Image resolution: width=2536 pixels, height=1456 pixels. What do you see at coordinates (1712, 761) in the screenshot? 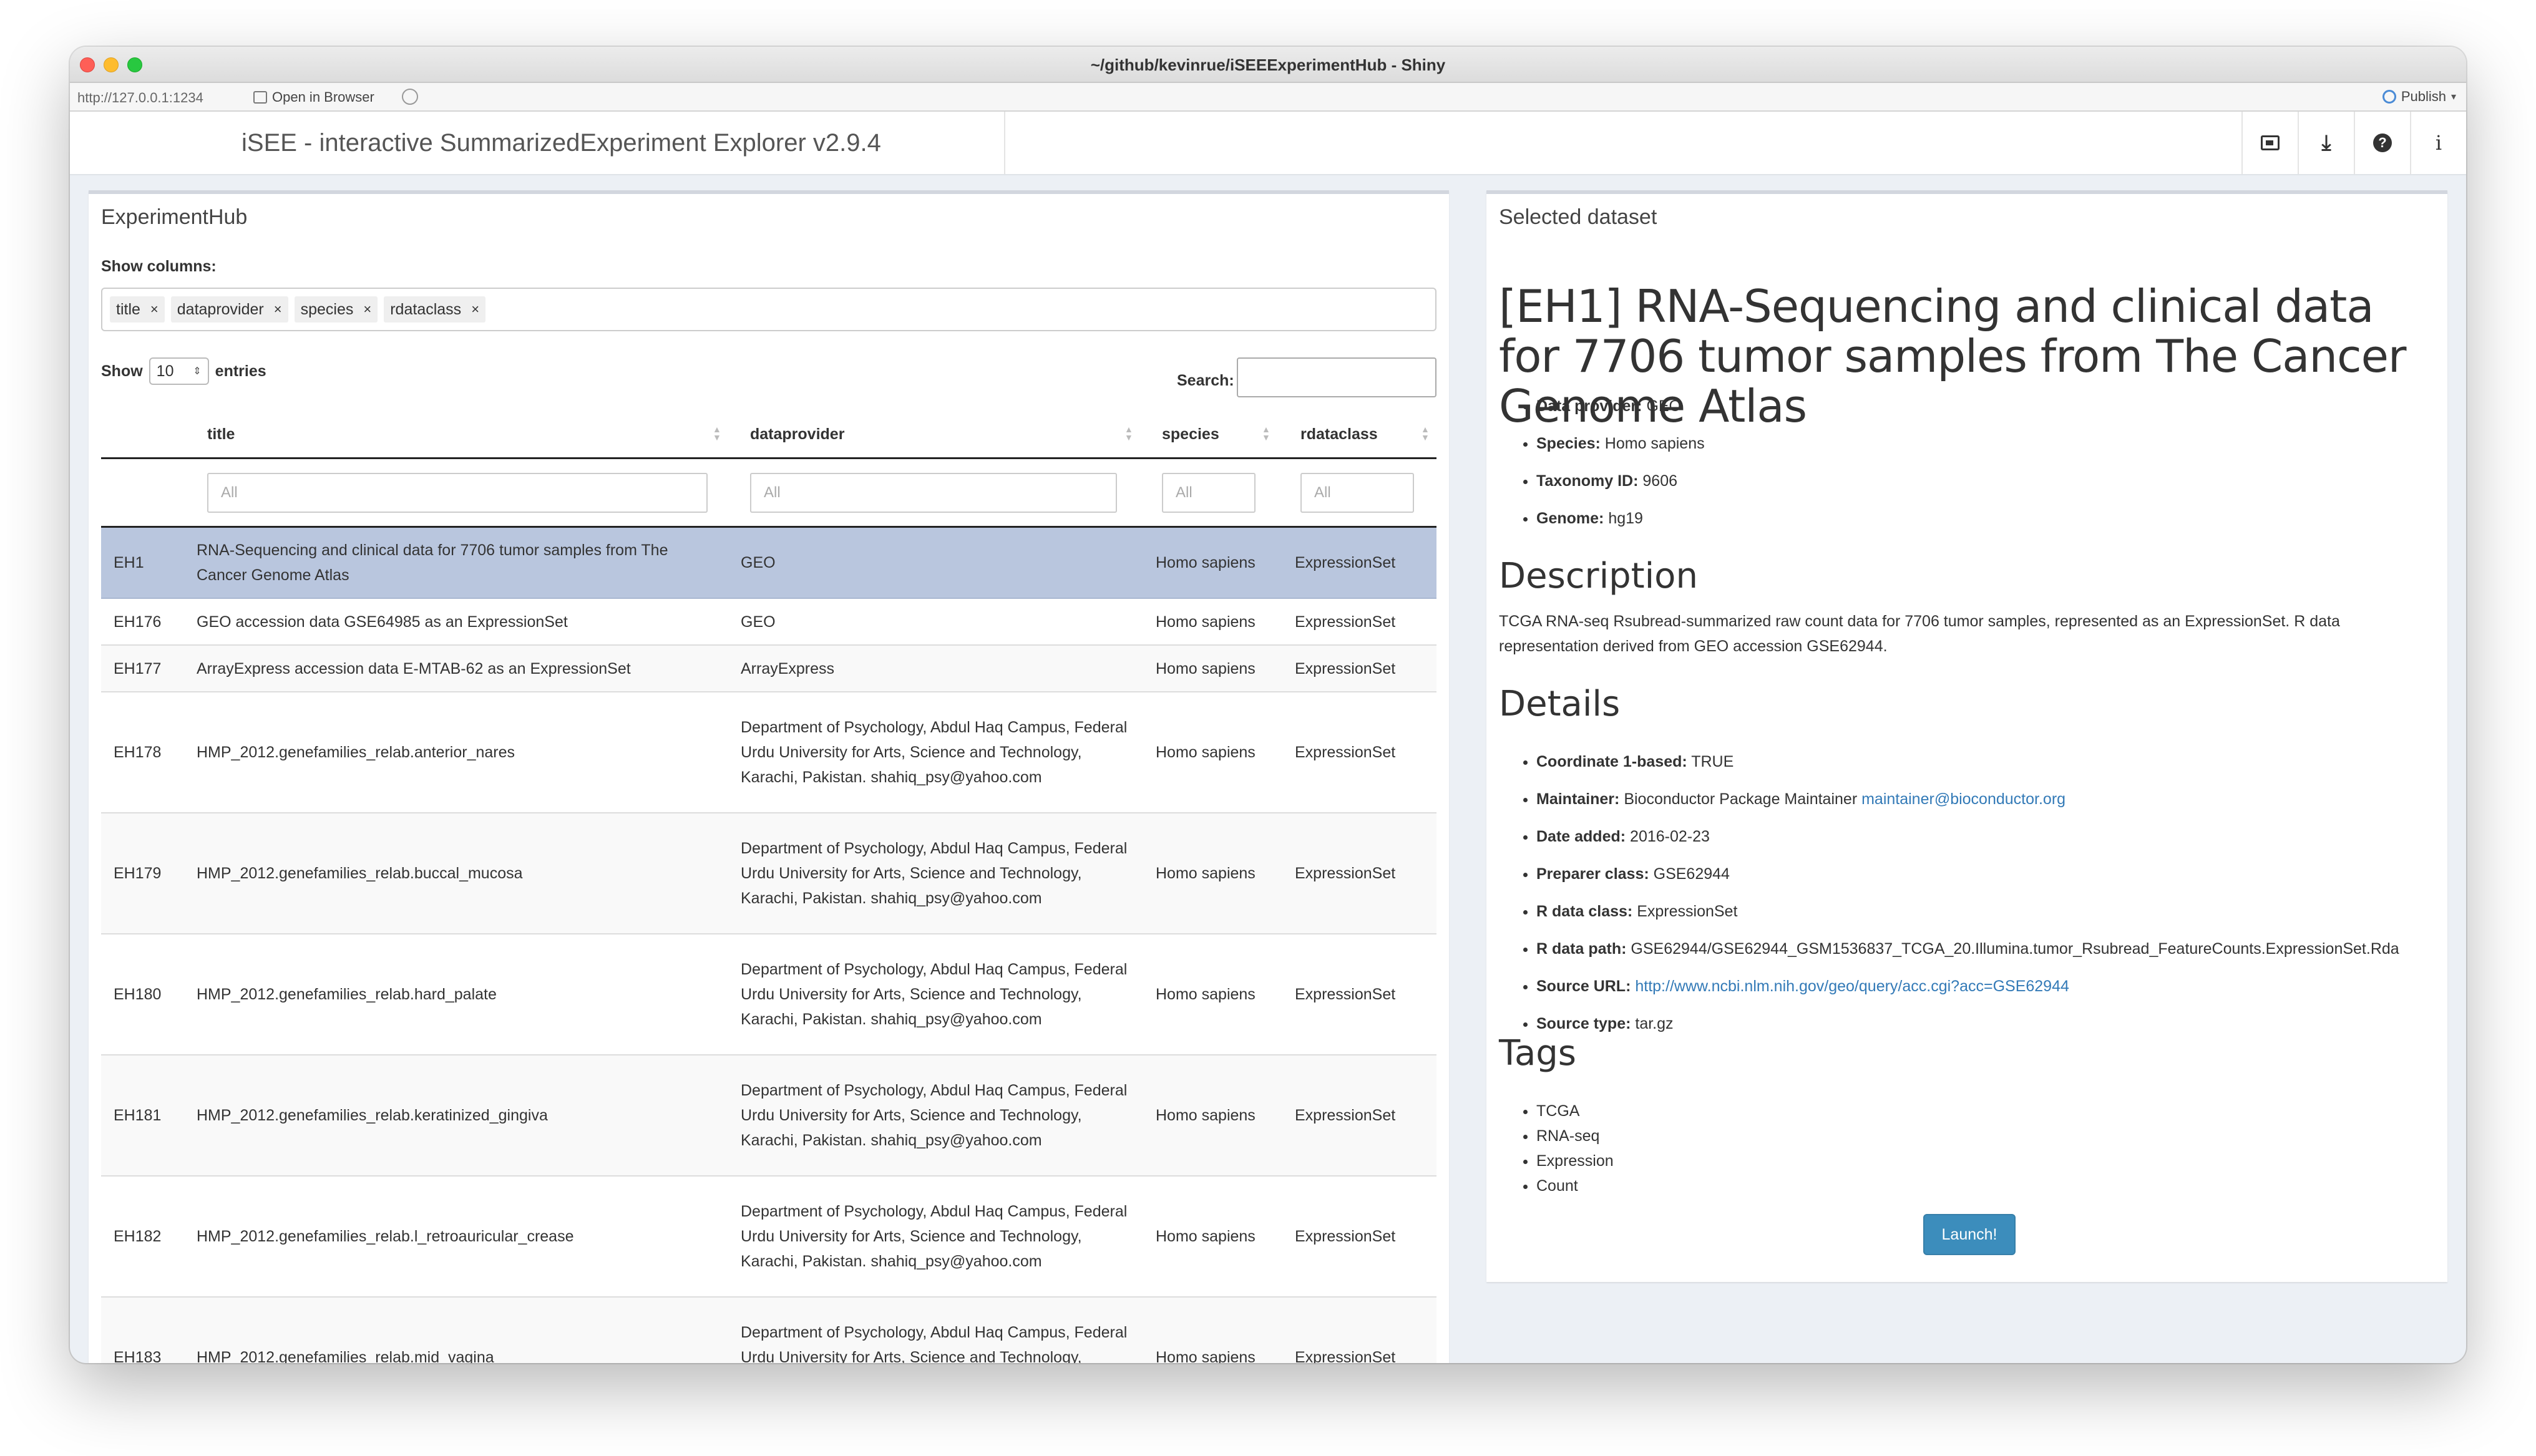
I see `detail-value: TRUE` at bounding box center [1712, 761].